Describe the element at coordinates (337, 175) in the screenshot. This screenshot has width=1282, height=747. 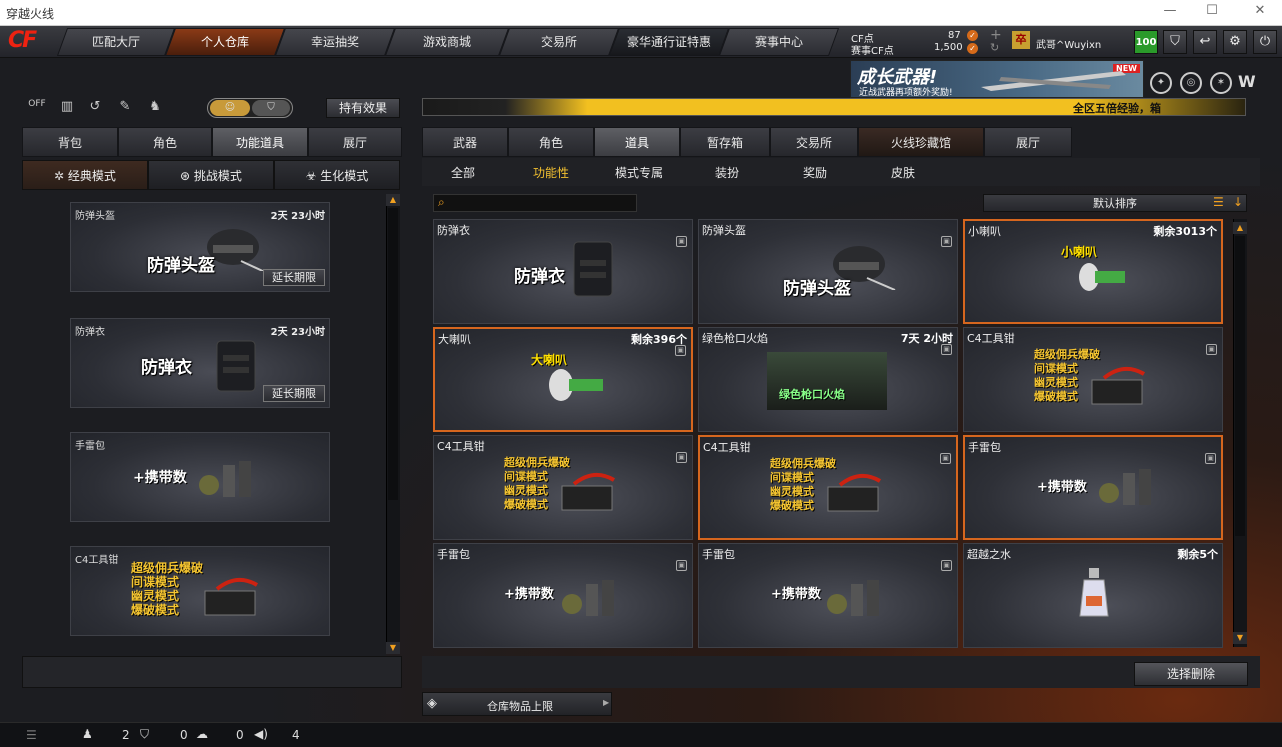
I see `mode-zombie: ☣ 生化模式` at that location.